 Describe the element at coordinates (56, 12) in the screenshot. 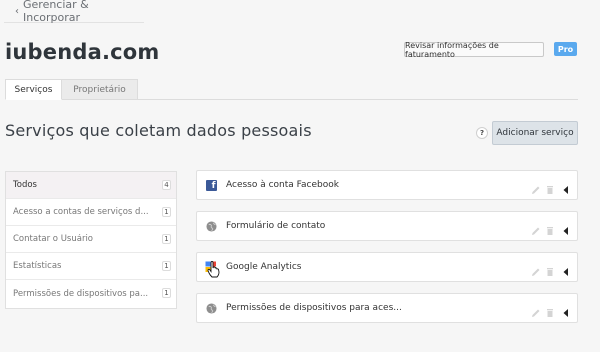

I see `back-link-label: Gerenciar & Incorporar` at that location.